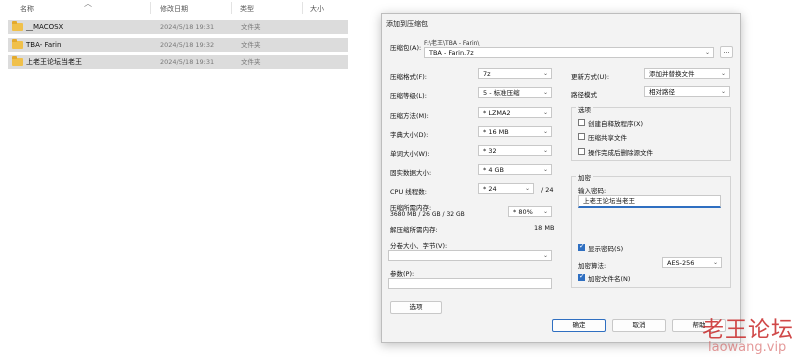  I want to click on sort-chevron-icon: ︿, so click(88, 4).